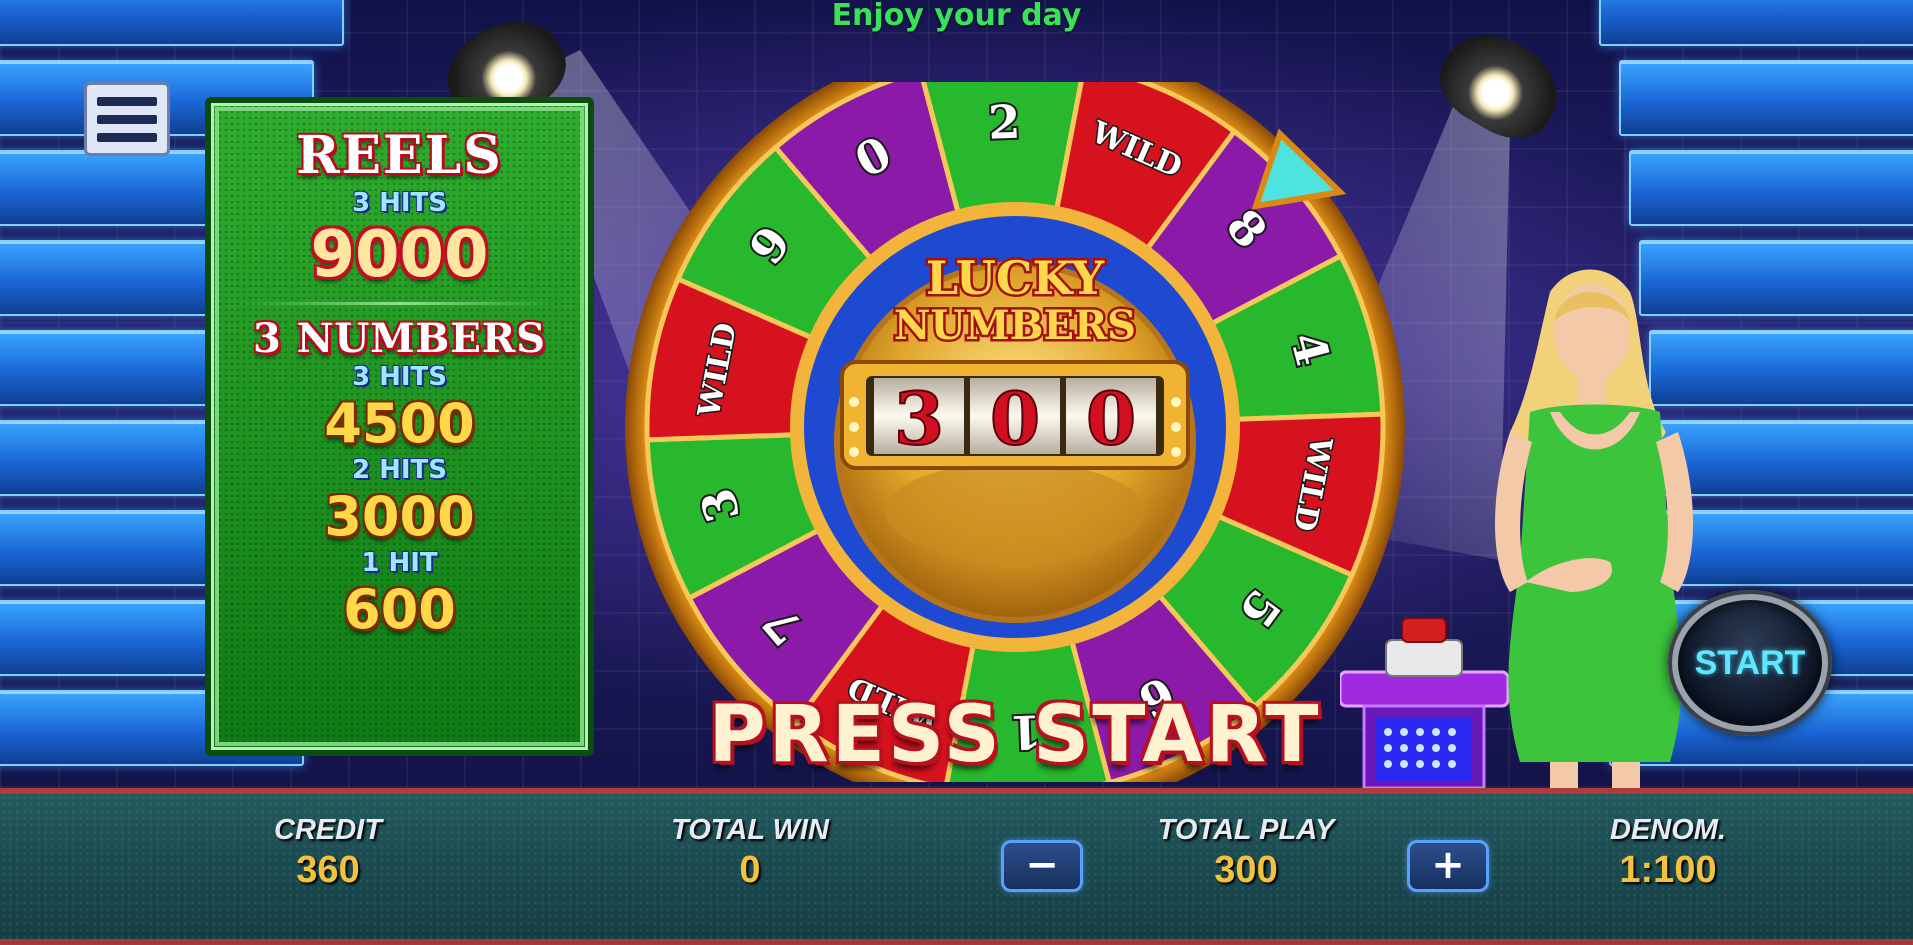  I want to click on paytable-tier-value: 3000, so click(399, 516).